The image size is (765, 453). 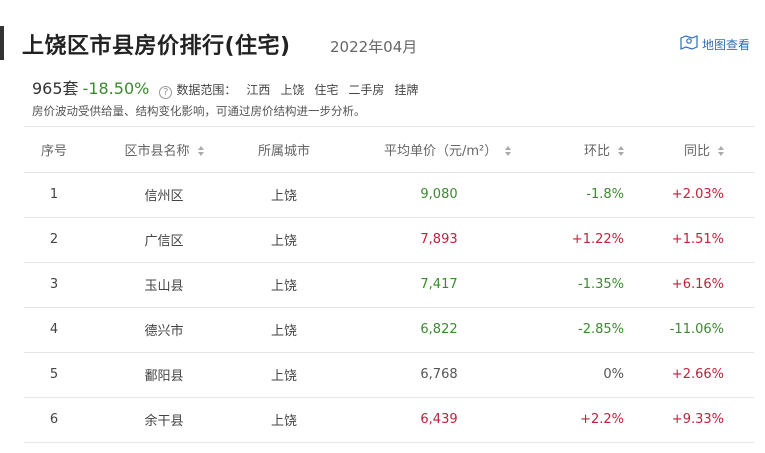 I want to click on col-header-price: 平均单价（元/m²）, so click(x=424, y=150).